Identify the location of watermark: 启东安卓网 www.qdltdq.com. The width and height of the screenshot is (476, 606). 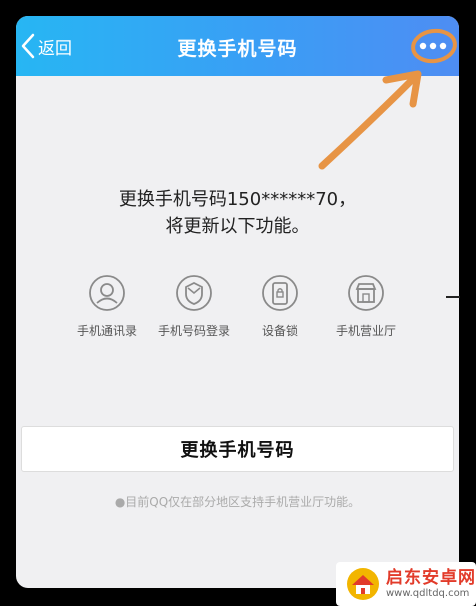
(406, 584).